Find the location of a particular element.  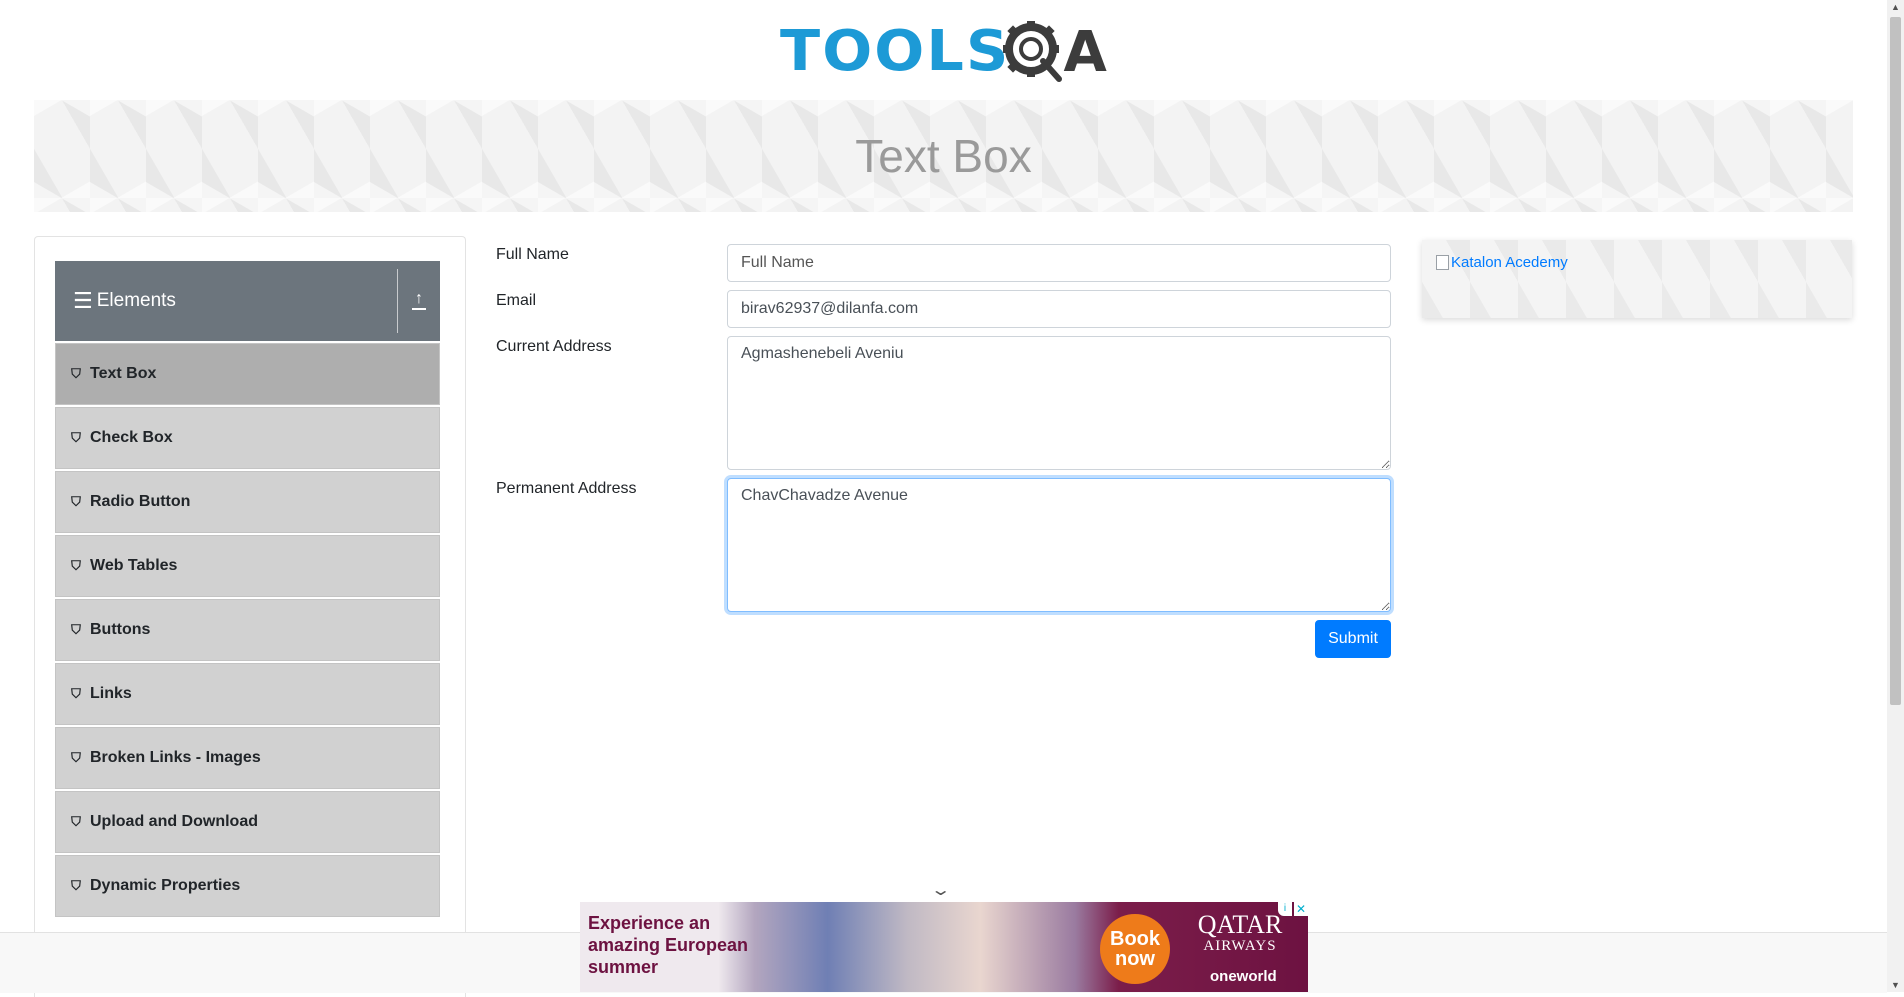

scroll-up-arrow-icon: ▲ is located at coordinates (1895, 7).